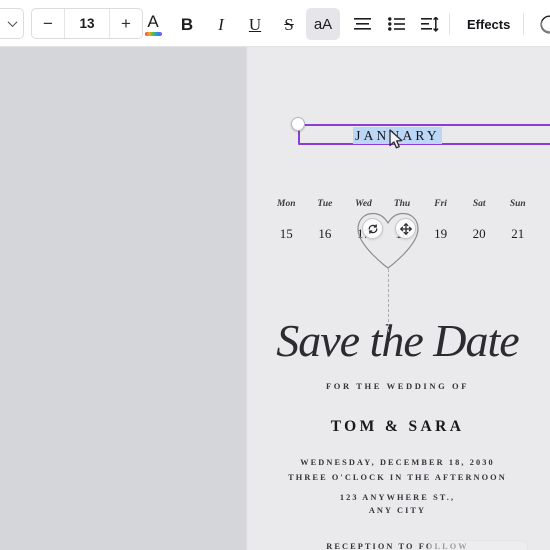  I want to click on italic-icon: I, so click(221, 24).